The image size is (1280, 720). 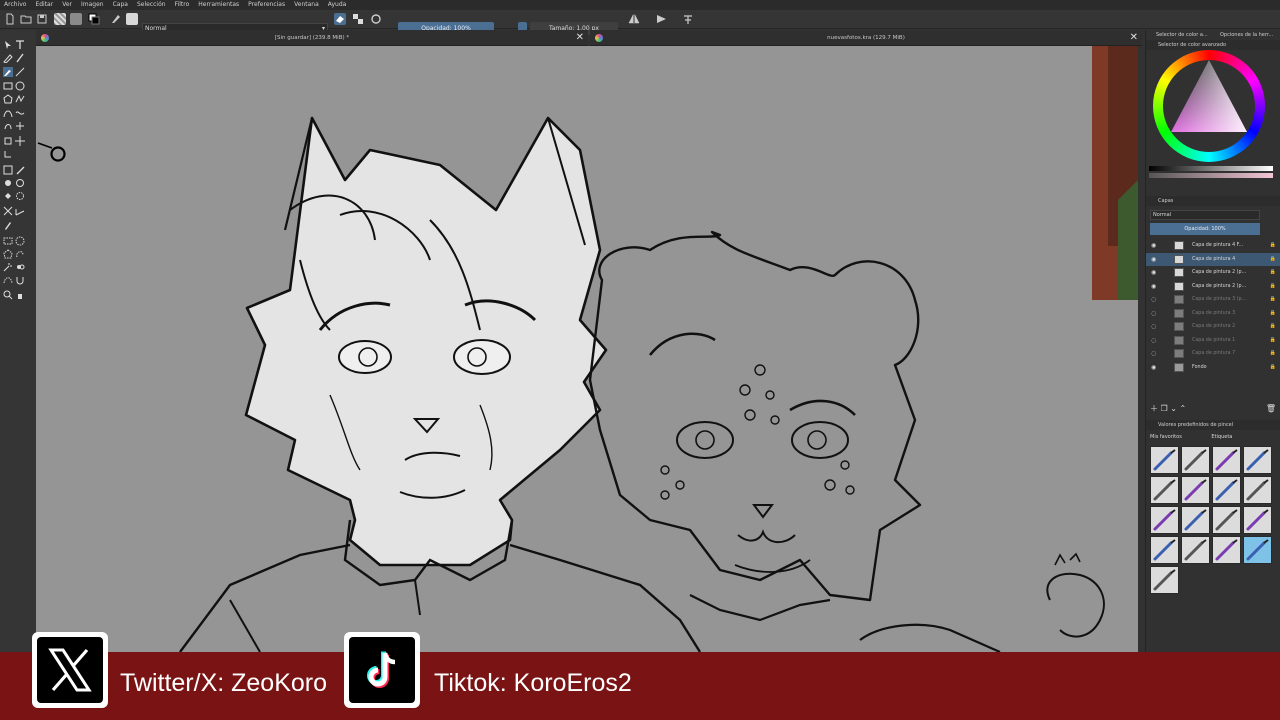 What do you see at coordinates (1166, 437) in the screenshot?
I see `brush-tag-select: Mis favoritos` at bounding box center [1166, 437].